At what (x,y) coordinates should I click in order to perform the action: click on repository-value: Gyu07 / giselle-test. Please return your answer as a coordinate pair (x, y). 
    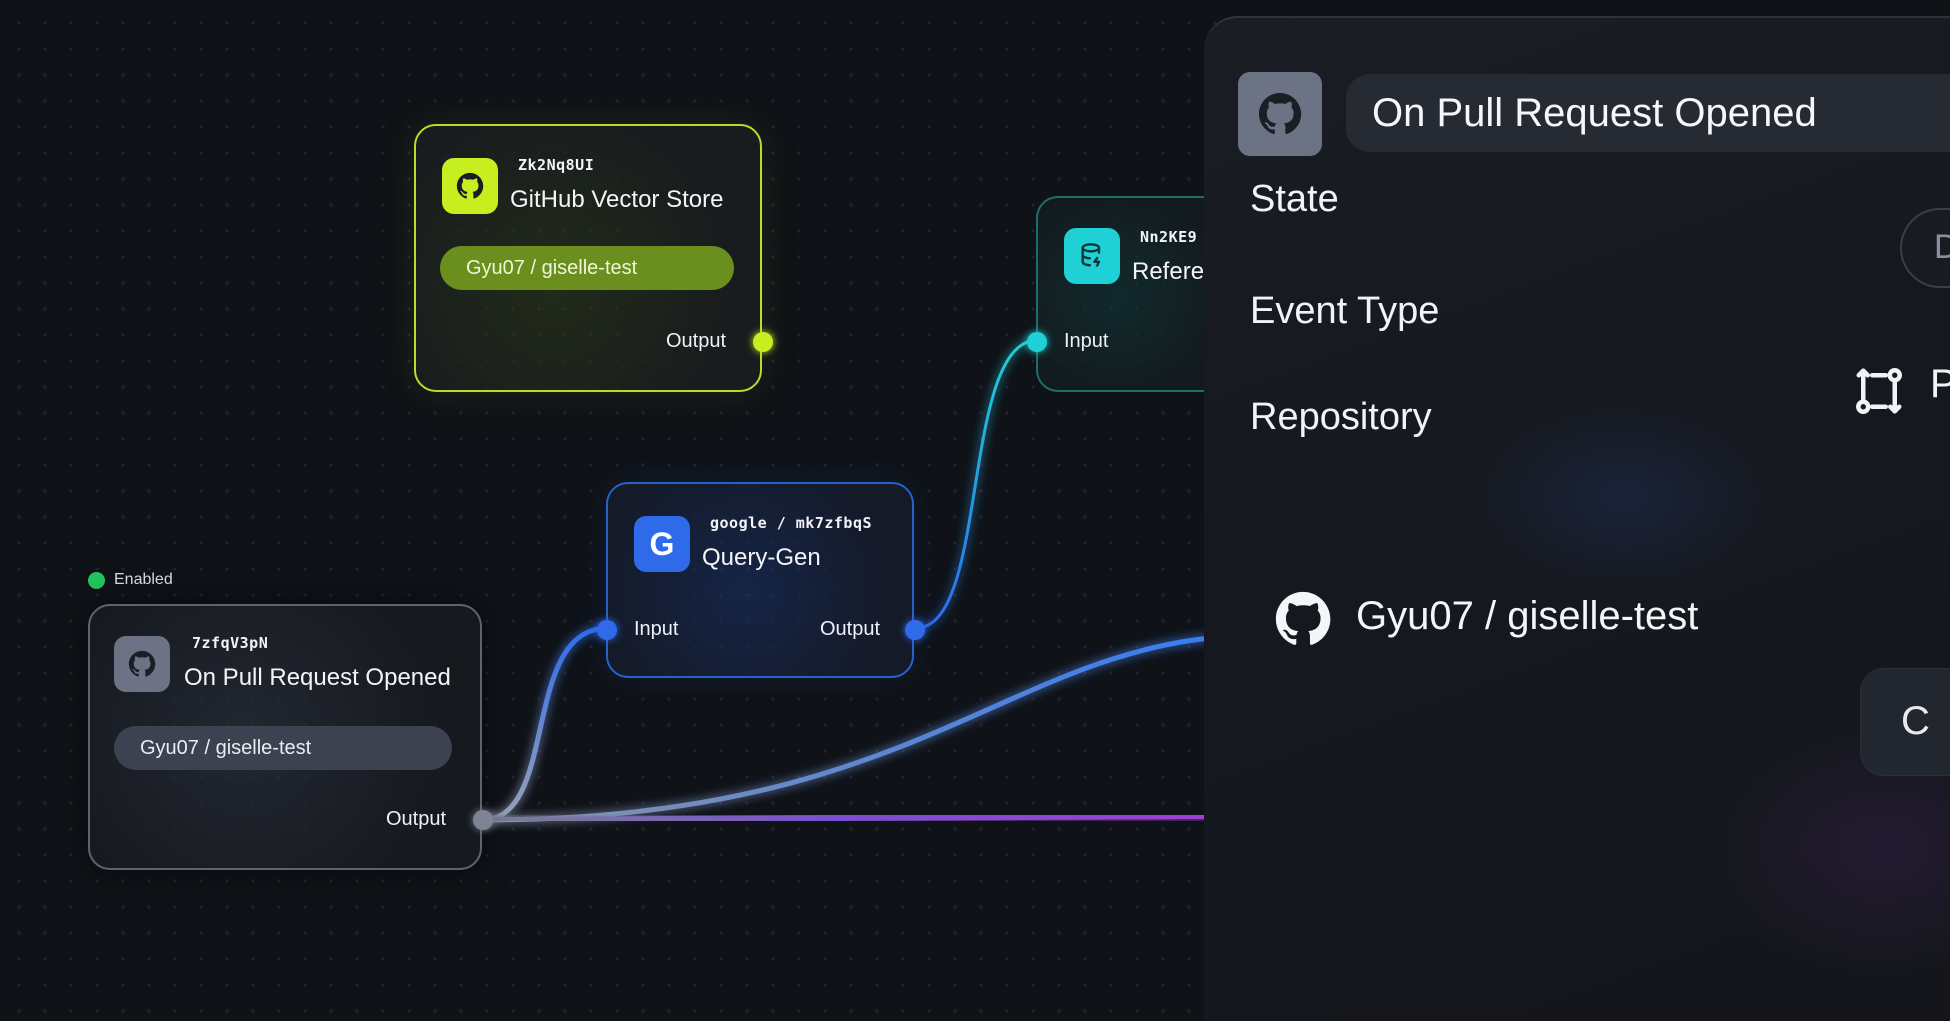
    Looking at the image, I should click on (1527, 616).